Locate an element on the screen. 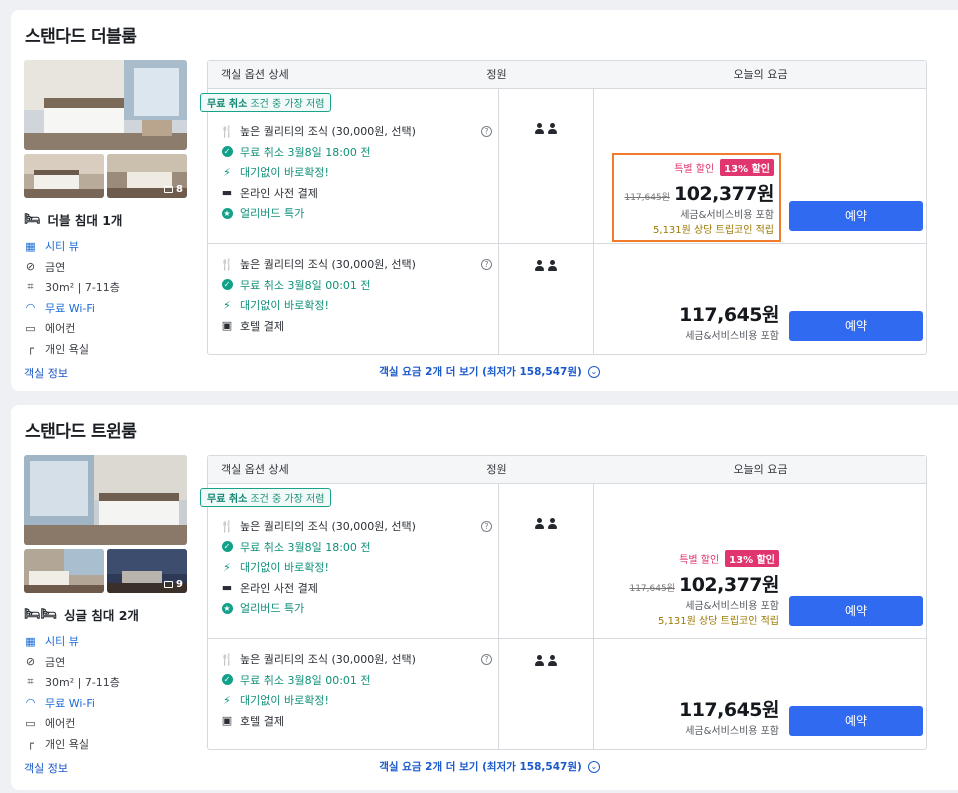  option-text: 얼리버드 특가 is located at coordinates (272, 214).